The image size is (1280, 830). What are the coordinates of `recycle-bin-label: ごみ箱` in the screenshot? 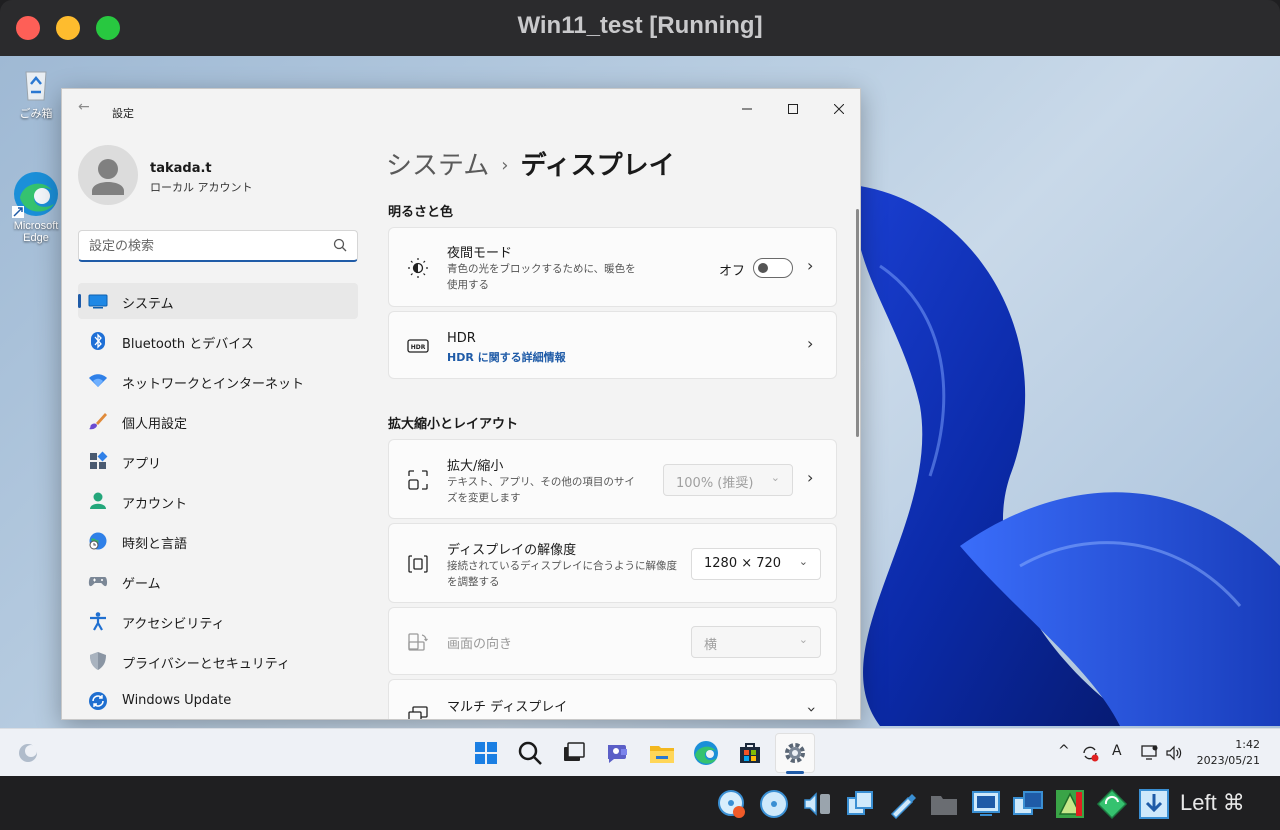 It's located at (36, 114).